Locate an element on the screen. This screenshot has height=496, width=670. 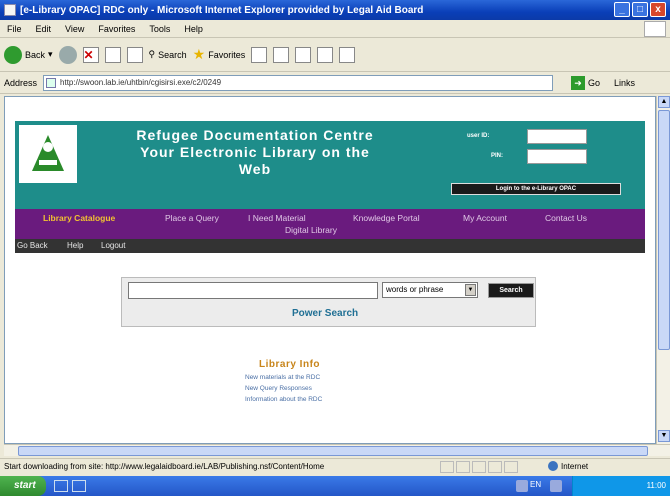
print-button is located at coordinates (303, 54).